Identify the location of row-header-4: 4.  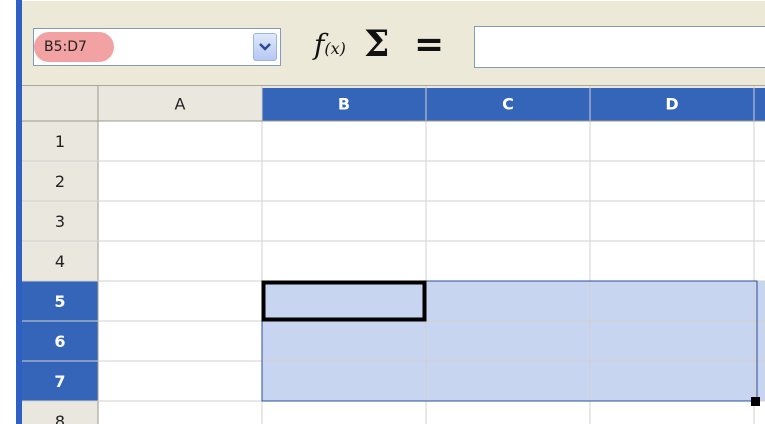
(60, 261).